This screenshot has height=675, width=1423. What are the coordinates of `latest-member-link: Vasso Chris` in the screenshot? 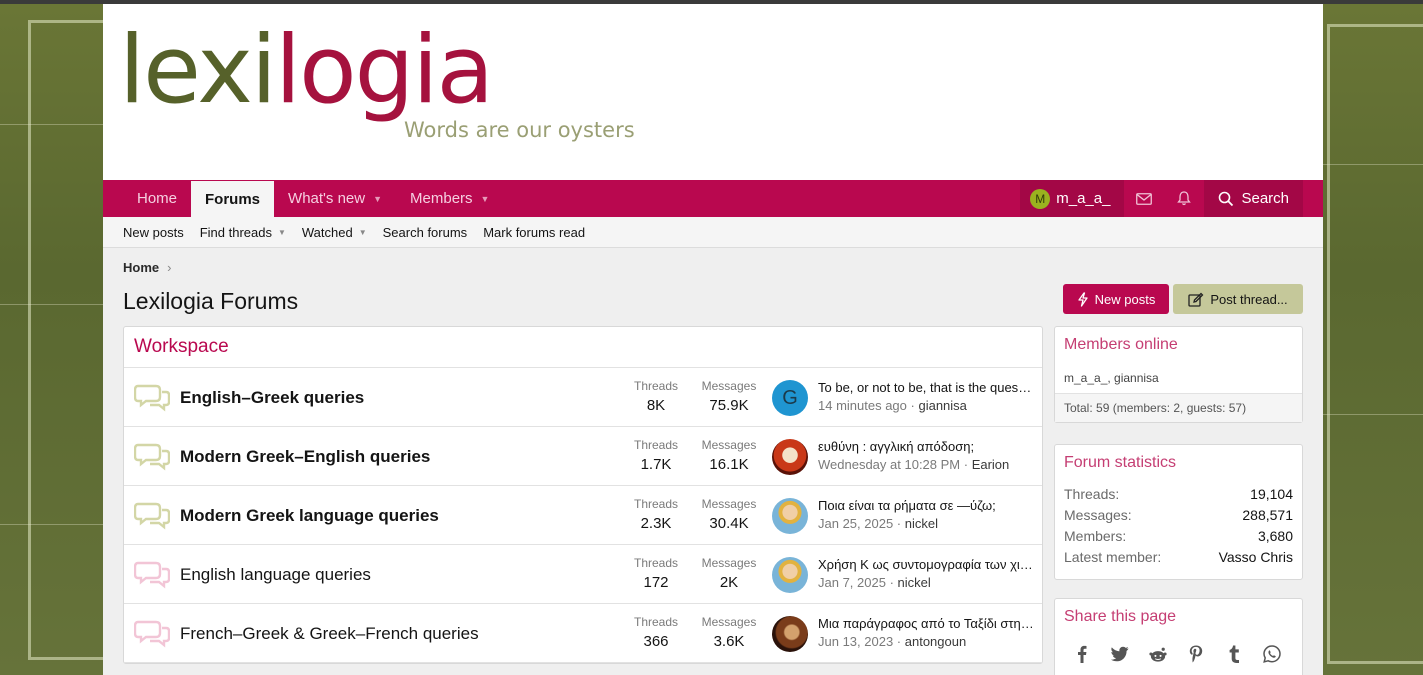 It's located at (1256, 557).